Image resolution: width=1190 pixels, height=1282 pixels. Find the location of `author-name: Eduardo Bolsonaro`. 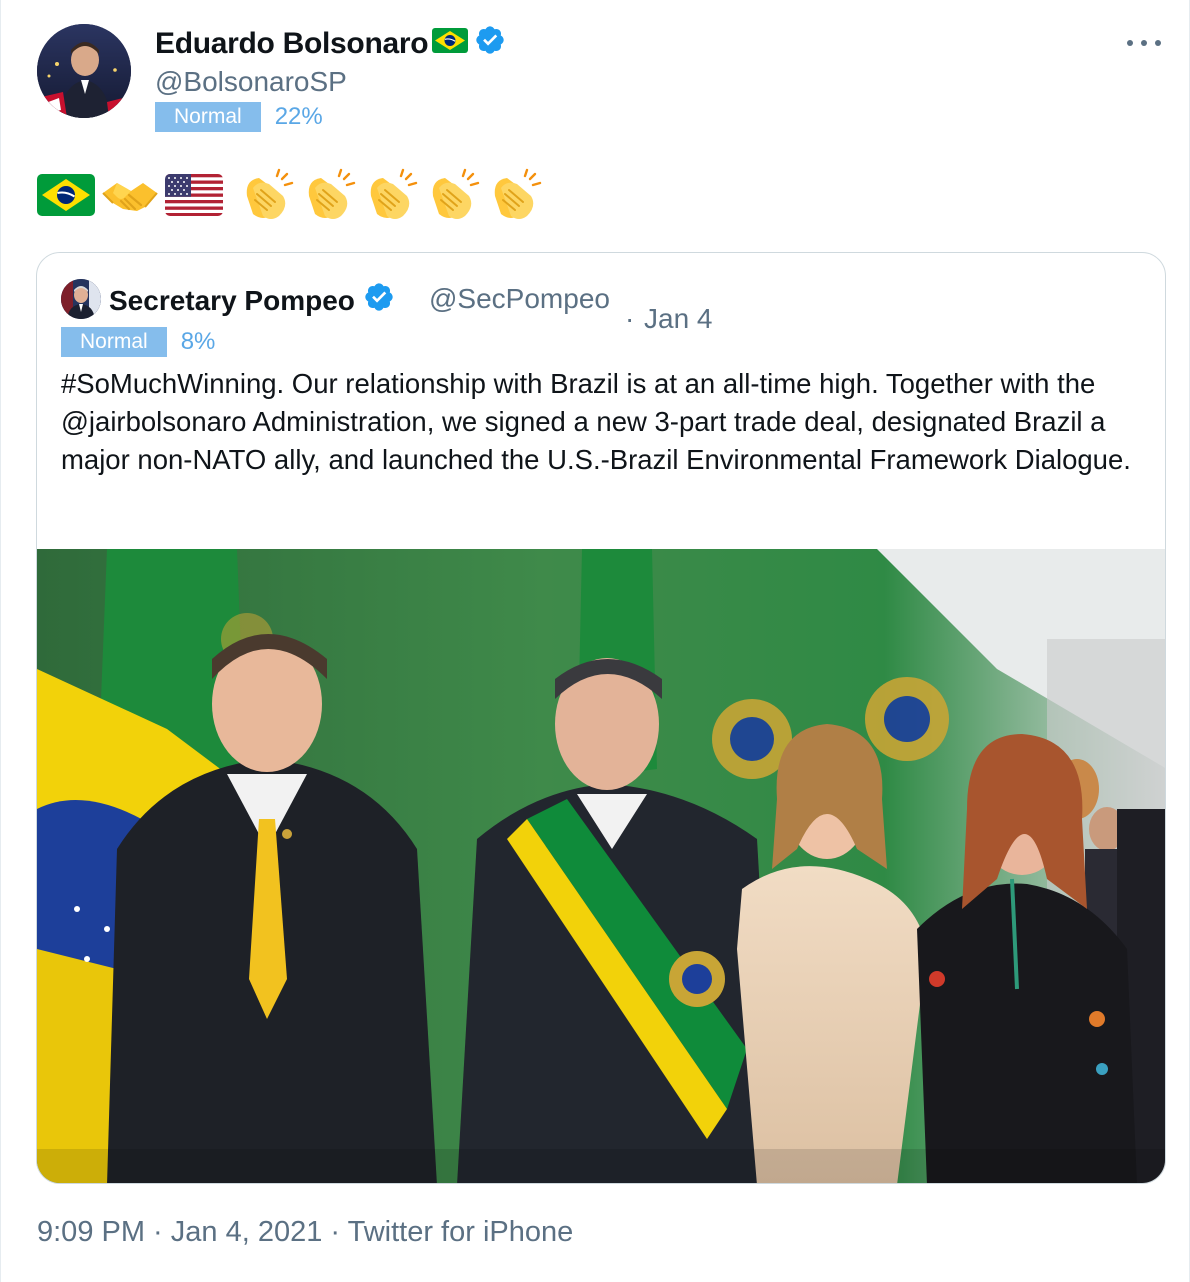

author-name: Eduardo Bolsonaro is located at coordinates (292, 44).